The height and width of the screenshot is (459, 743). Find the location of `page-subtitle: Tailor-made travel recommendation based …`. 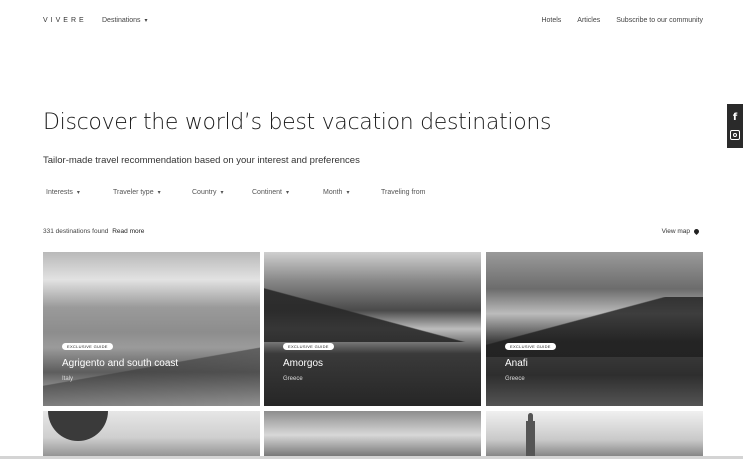

page-subtitle: Tailor-made travel recommendation based … is located at coordinates (201, 160).